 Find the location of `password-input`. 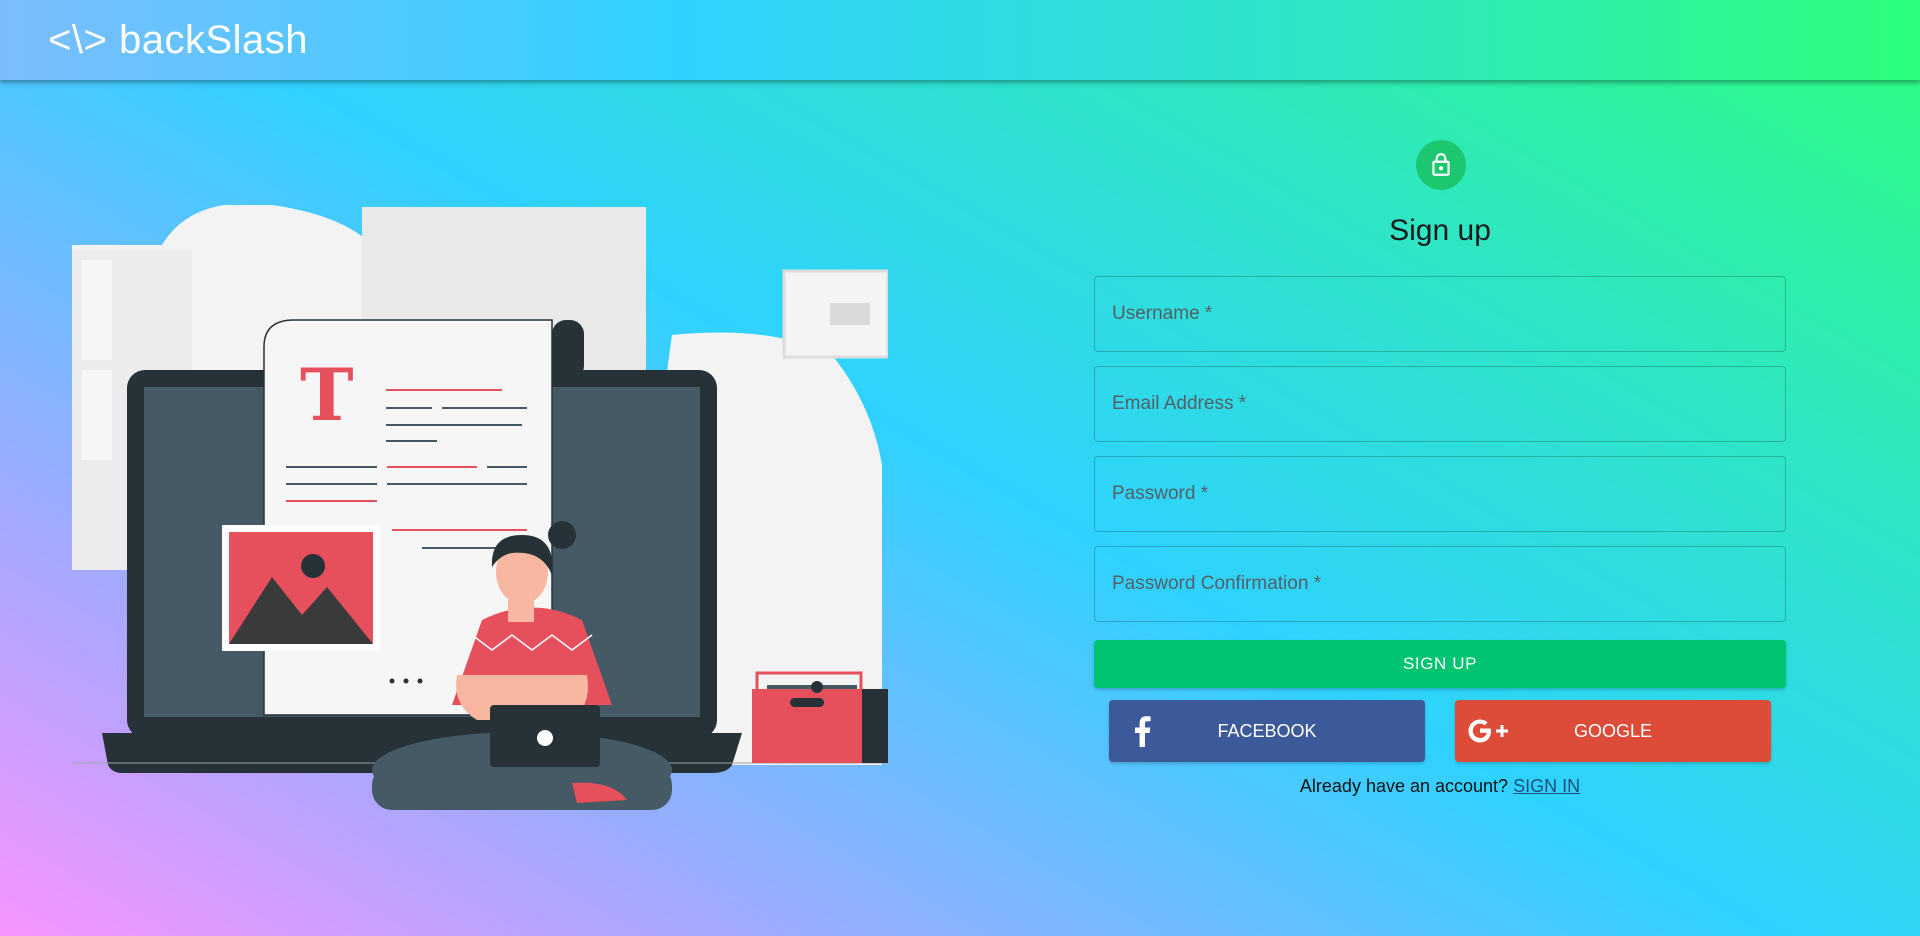

password-input is located at coordinates (1440, 494).